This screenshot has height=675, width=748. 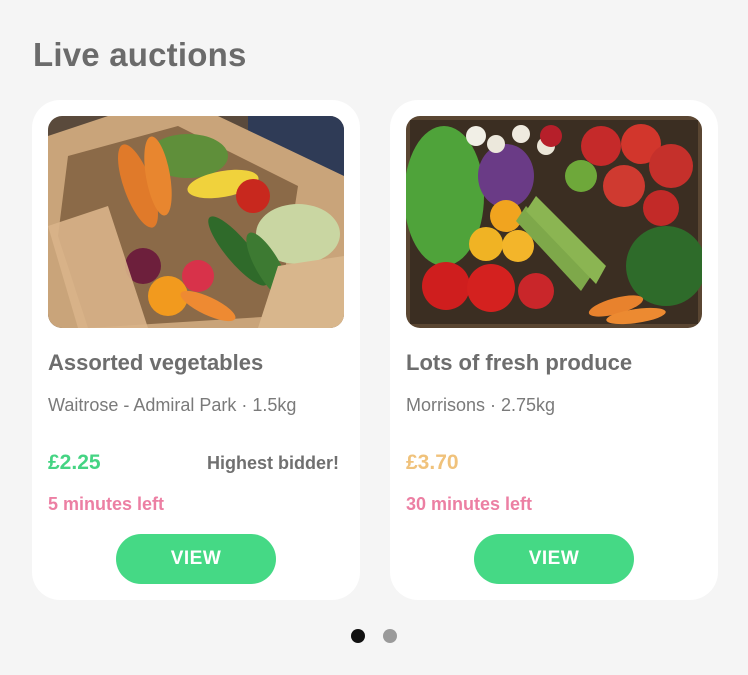 I want to click on carousel-pagination, so click(x=374, y=636).